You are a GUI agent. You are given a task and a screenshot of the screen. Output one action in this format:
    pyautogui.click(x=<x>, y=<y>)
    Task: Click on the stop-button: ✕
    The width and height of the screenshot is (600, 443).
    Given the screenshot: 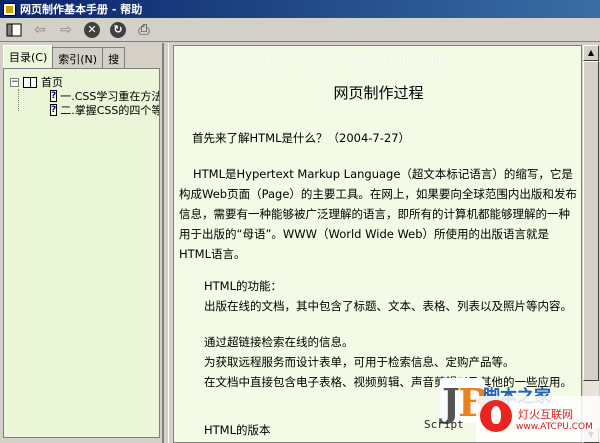 What is the action you would take?
    pyautogui.click(x=92, y=30)
    